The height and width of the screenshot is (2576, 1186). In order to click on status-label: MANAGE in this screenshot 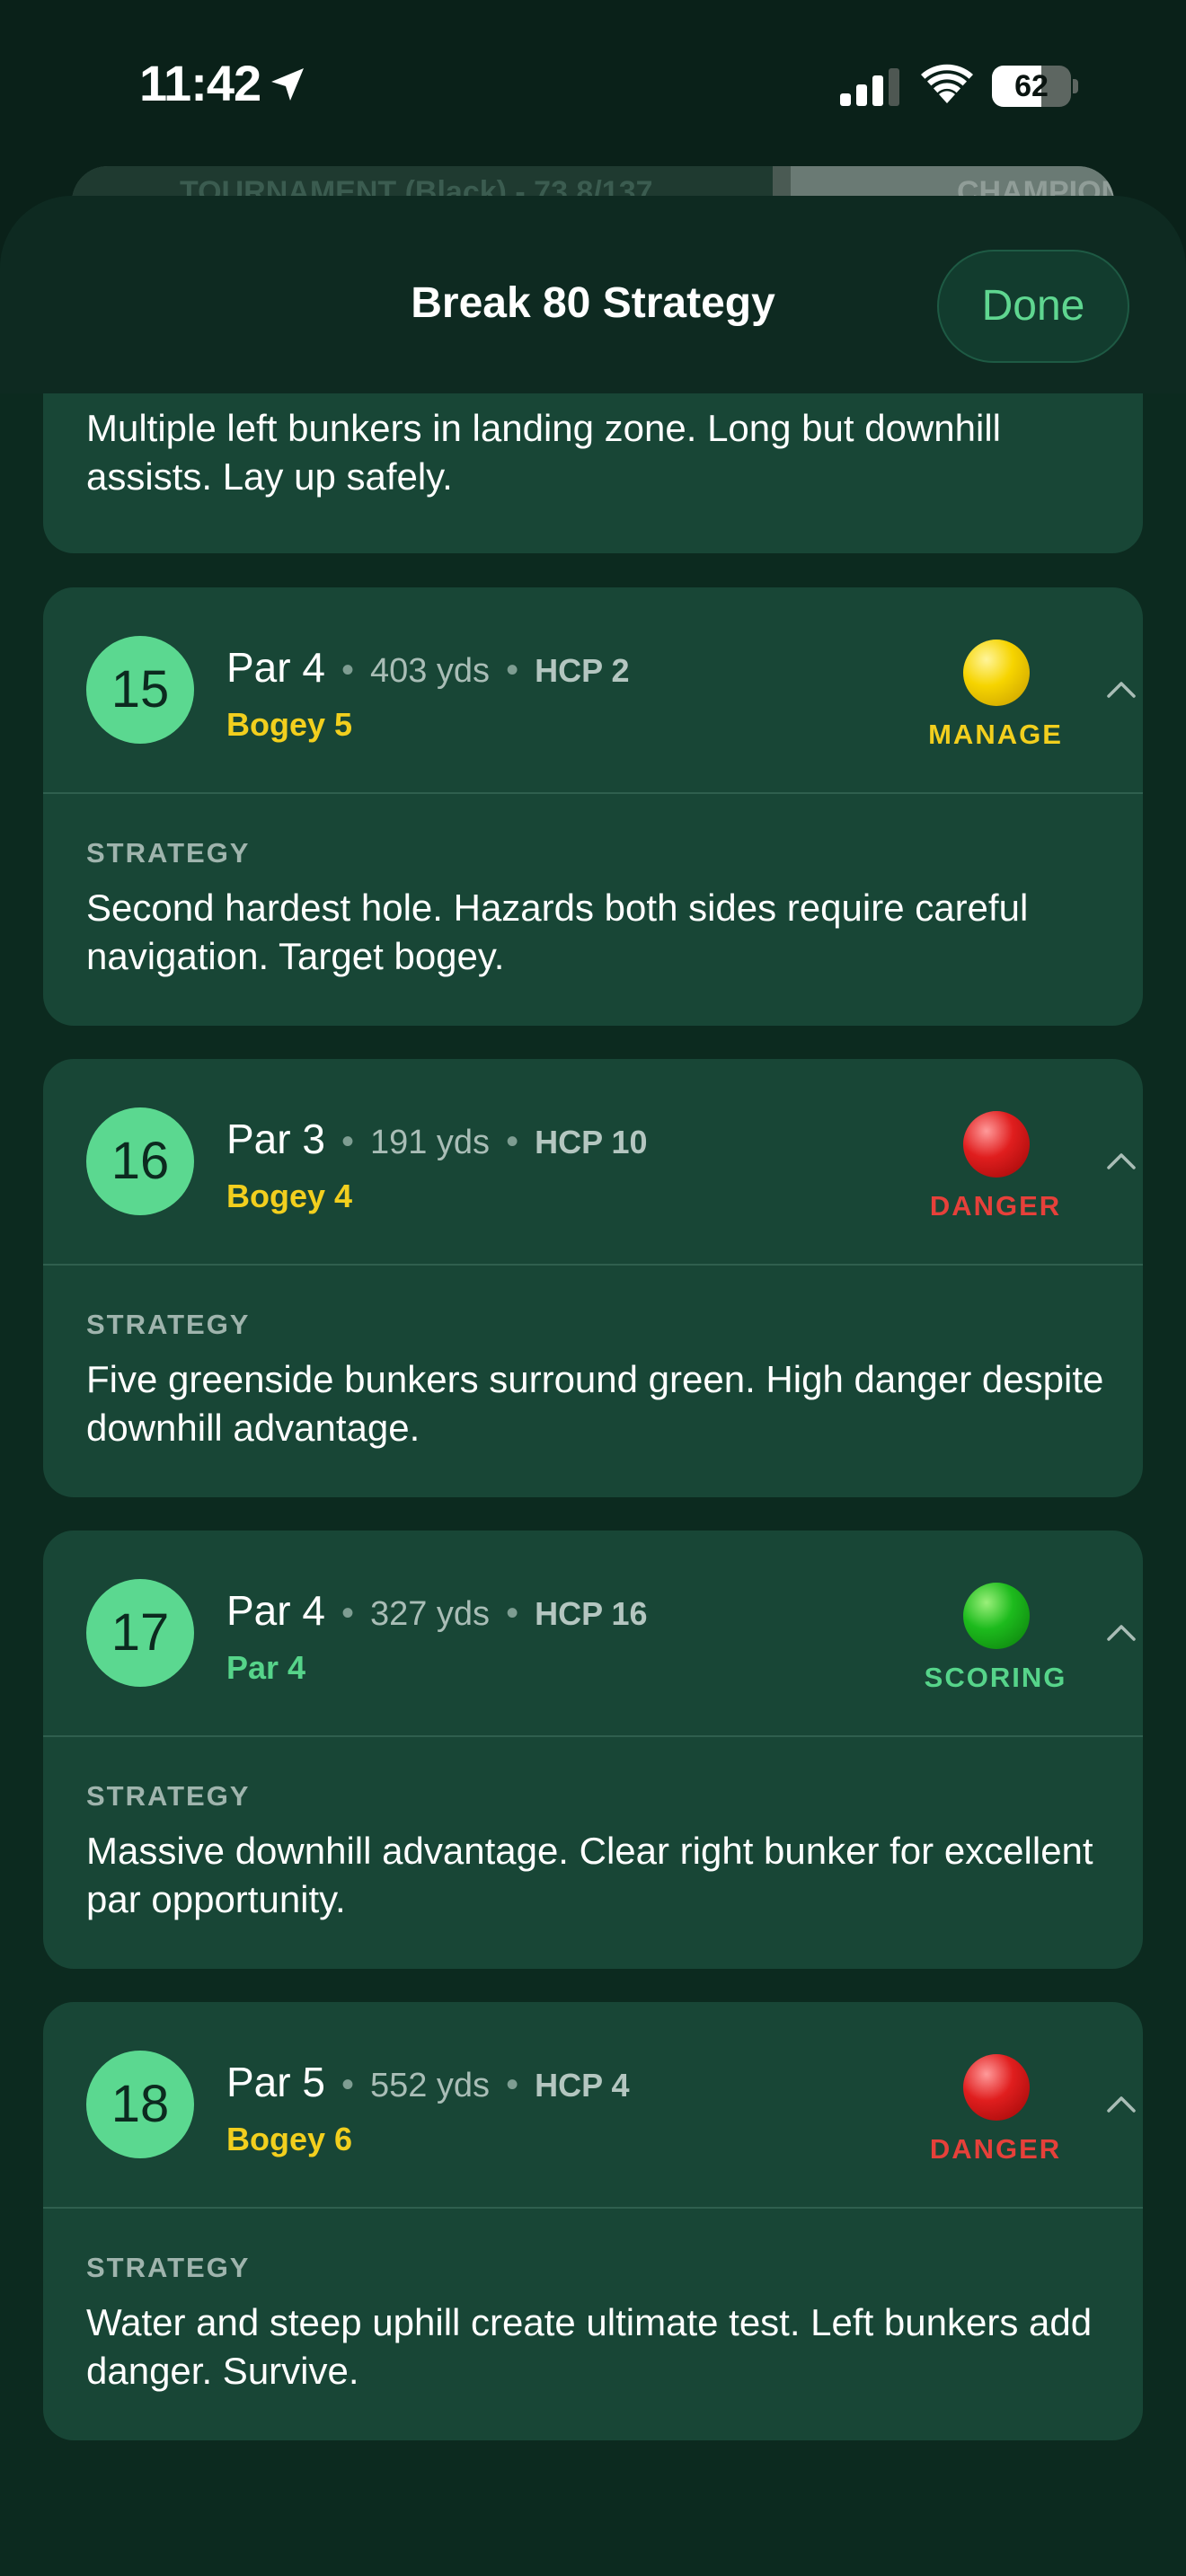, I will do `click(995, 734)`.